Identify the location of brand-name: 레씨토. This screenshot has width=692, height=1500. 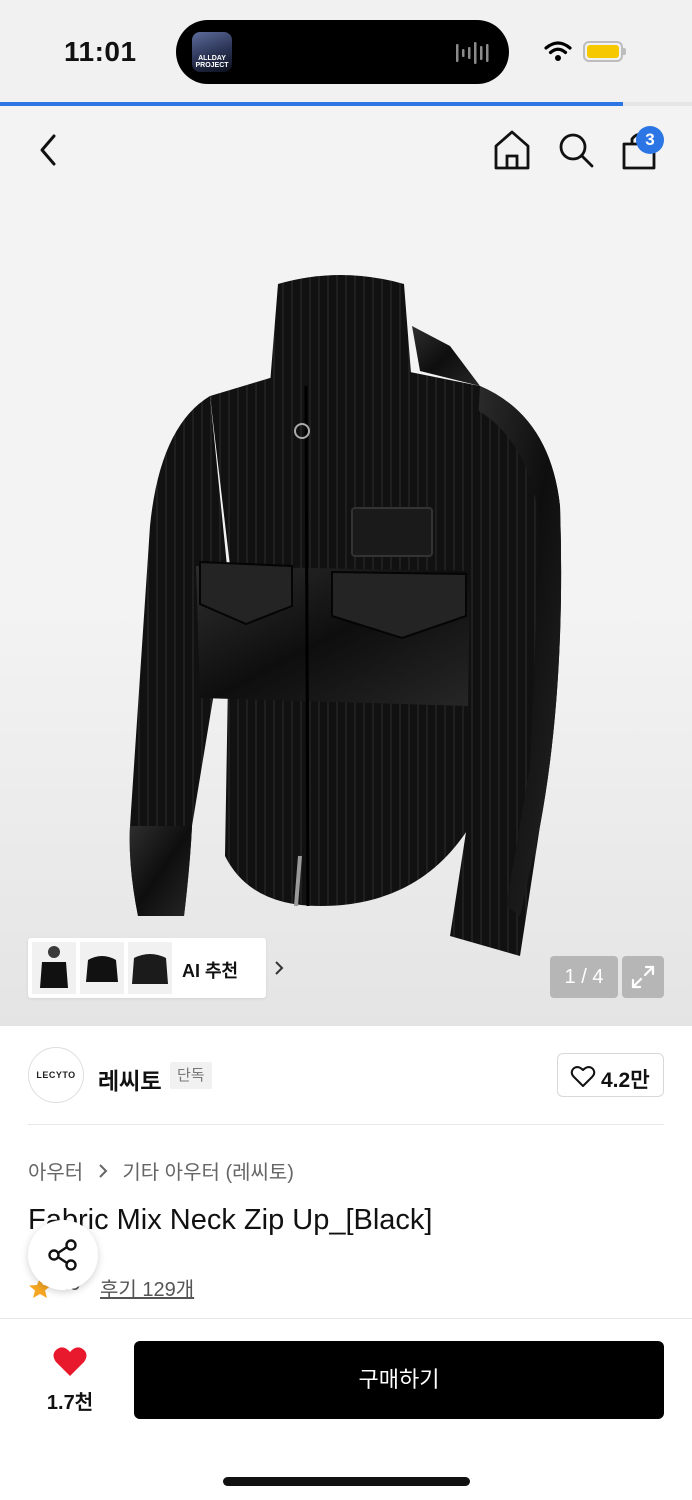
(129, 1079).